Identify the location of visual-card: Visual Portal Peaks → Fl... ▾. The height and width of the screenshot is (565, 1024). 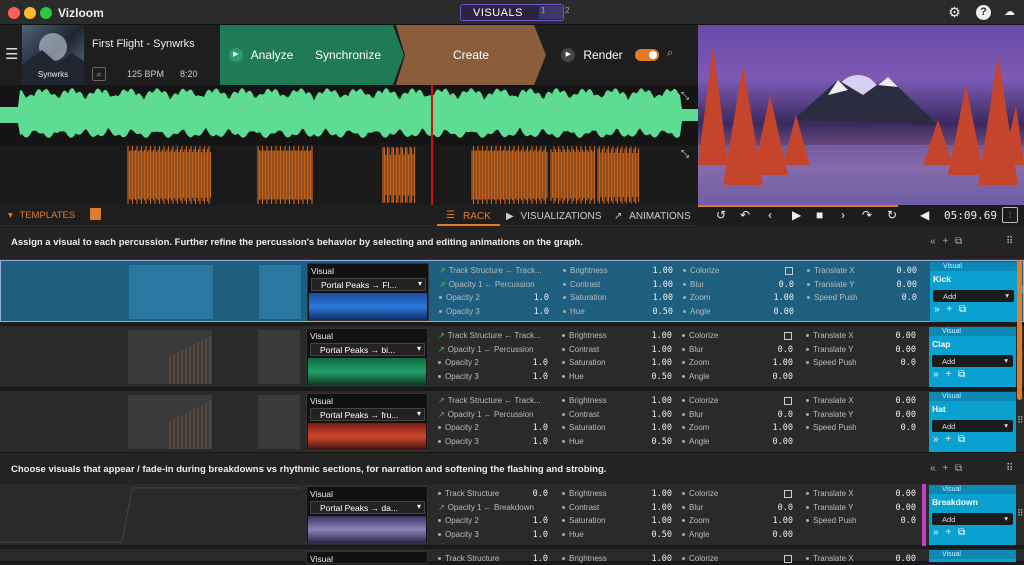
(368, 292).